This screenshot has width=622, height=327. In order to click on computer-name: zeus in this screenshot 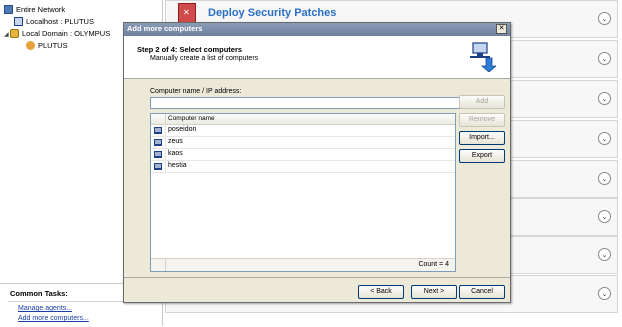, I will do `click(175, 141)`.